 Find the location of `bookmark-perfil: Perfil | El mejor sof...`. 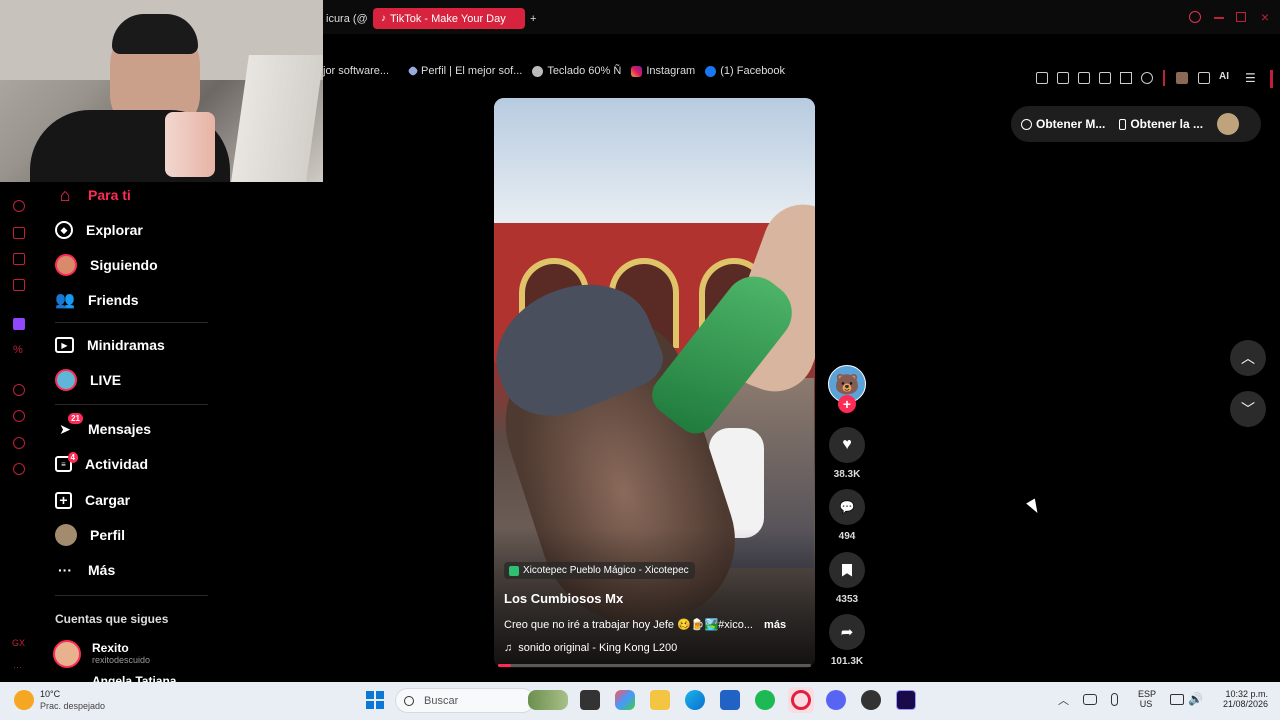

bookmark-perfil: Perfil | El mejor sof... is located at coordinates (464, 71).